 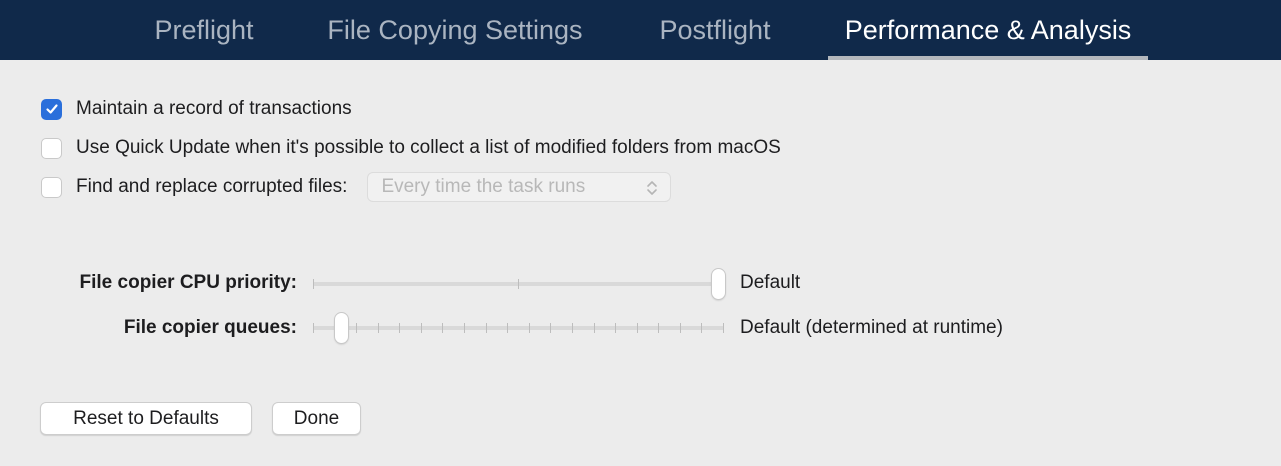 What do you see at coordinates (718, 284) in the screenshot?
I see `cpu-priority-knob` at bounding box center [718, 284].